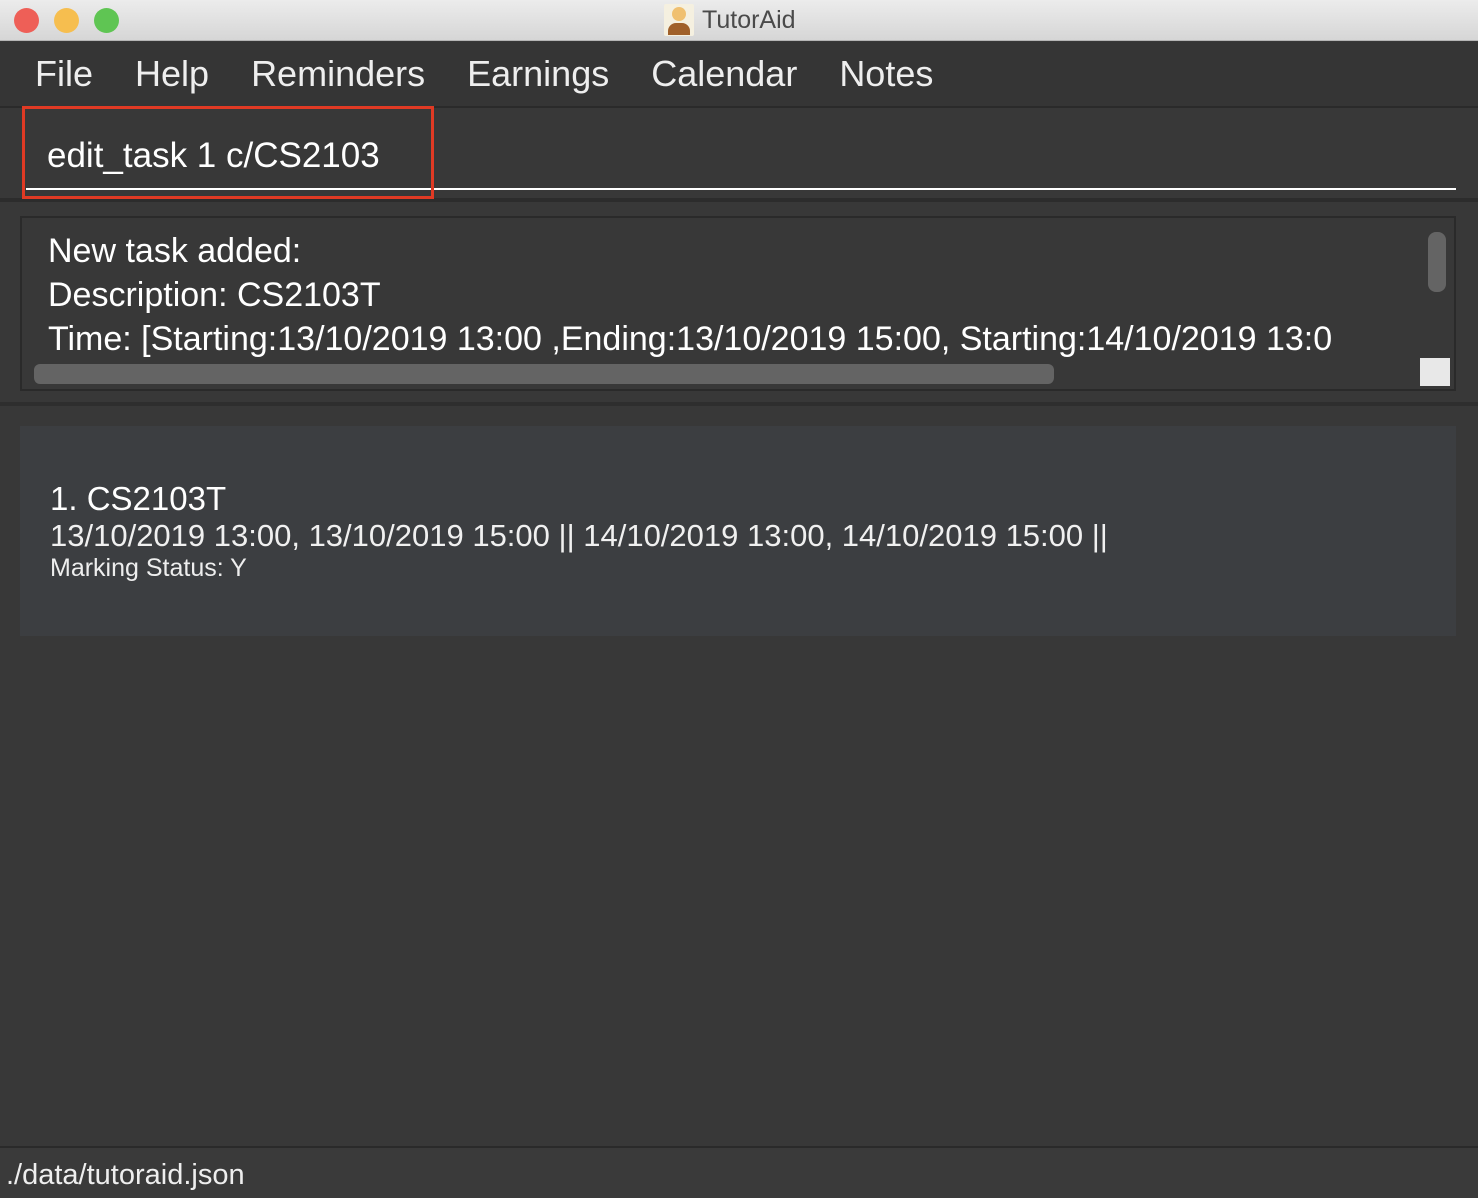  I want to click on vertical-scrollbar, so click(1437, 262).